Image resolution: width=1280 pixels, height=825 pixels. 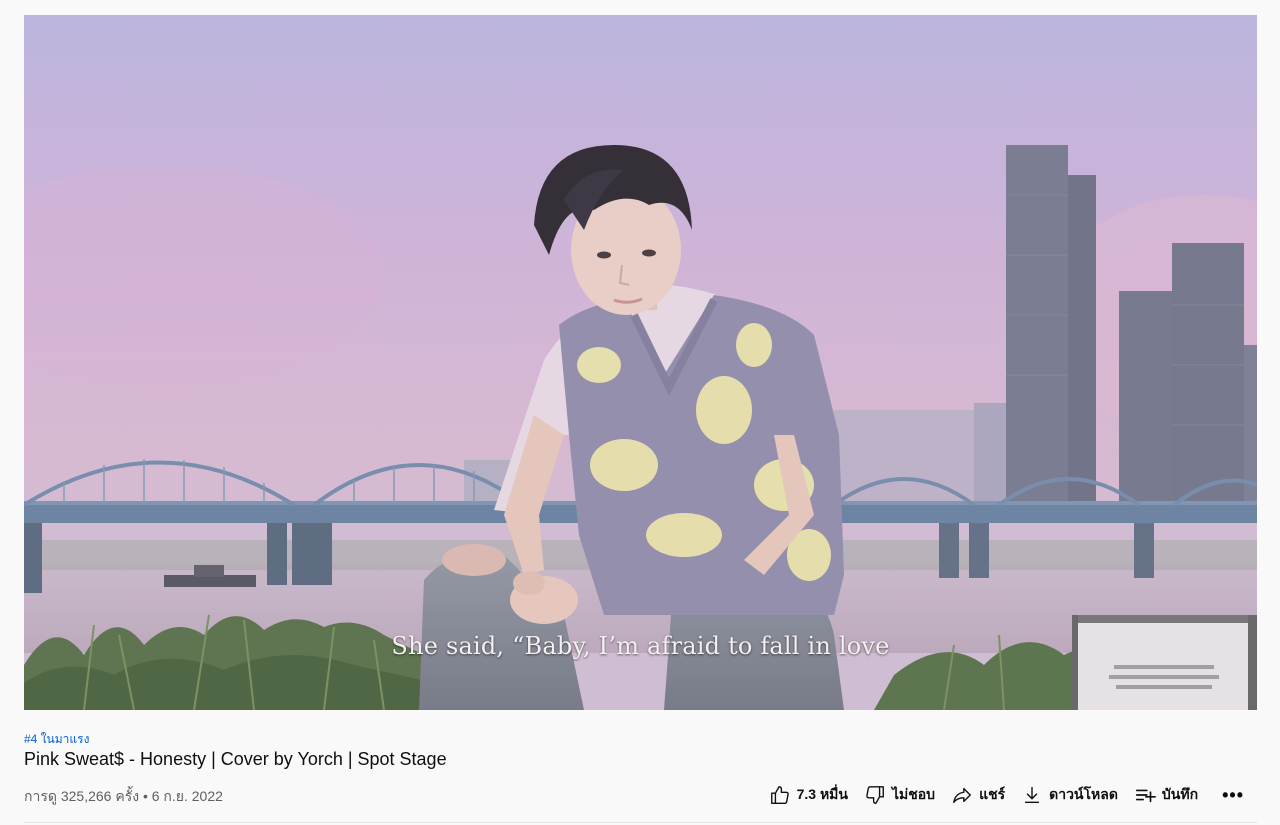 I want to click on dislike-button: ไม่ชอบ, so click(x=899, y=795).